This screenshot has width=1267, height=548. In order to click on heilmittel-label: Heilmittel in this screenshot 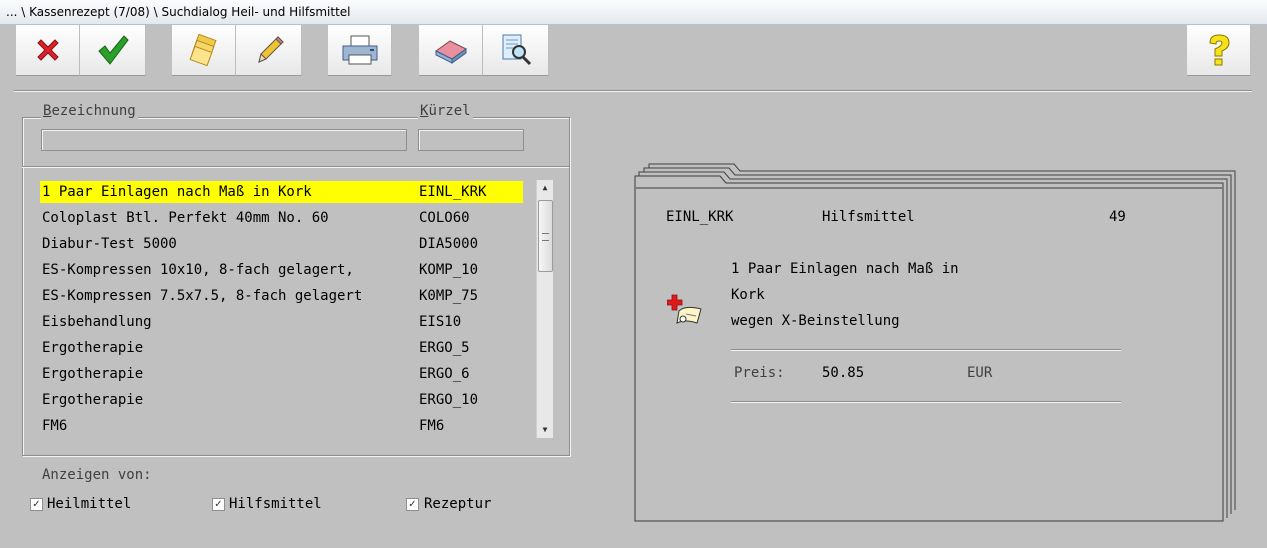, I will do `click(89, 504)`.